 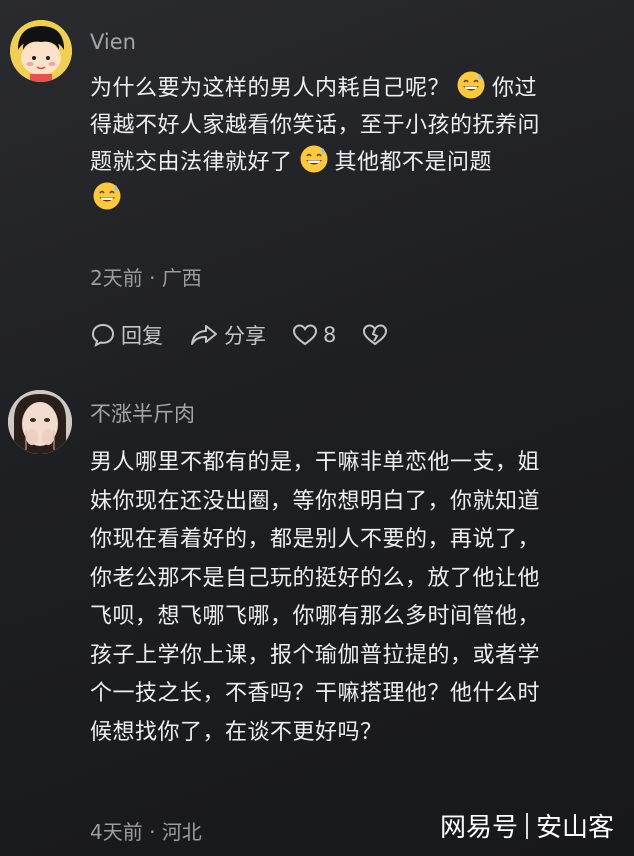 I want to click on watermark-author: 安山客, so click(x=574, y=828).